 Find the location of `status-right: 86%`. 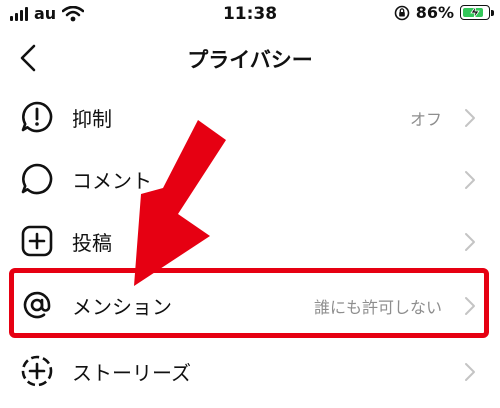

status-right: 86% is located at coordinates (444, 12).